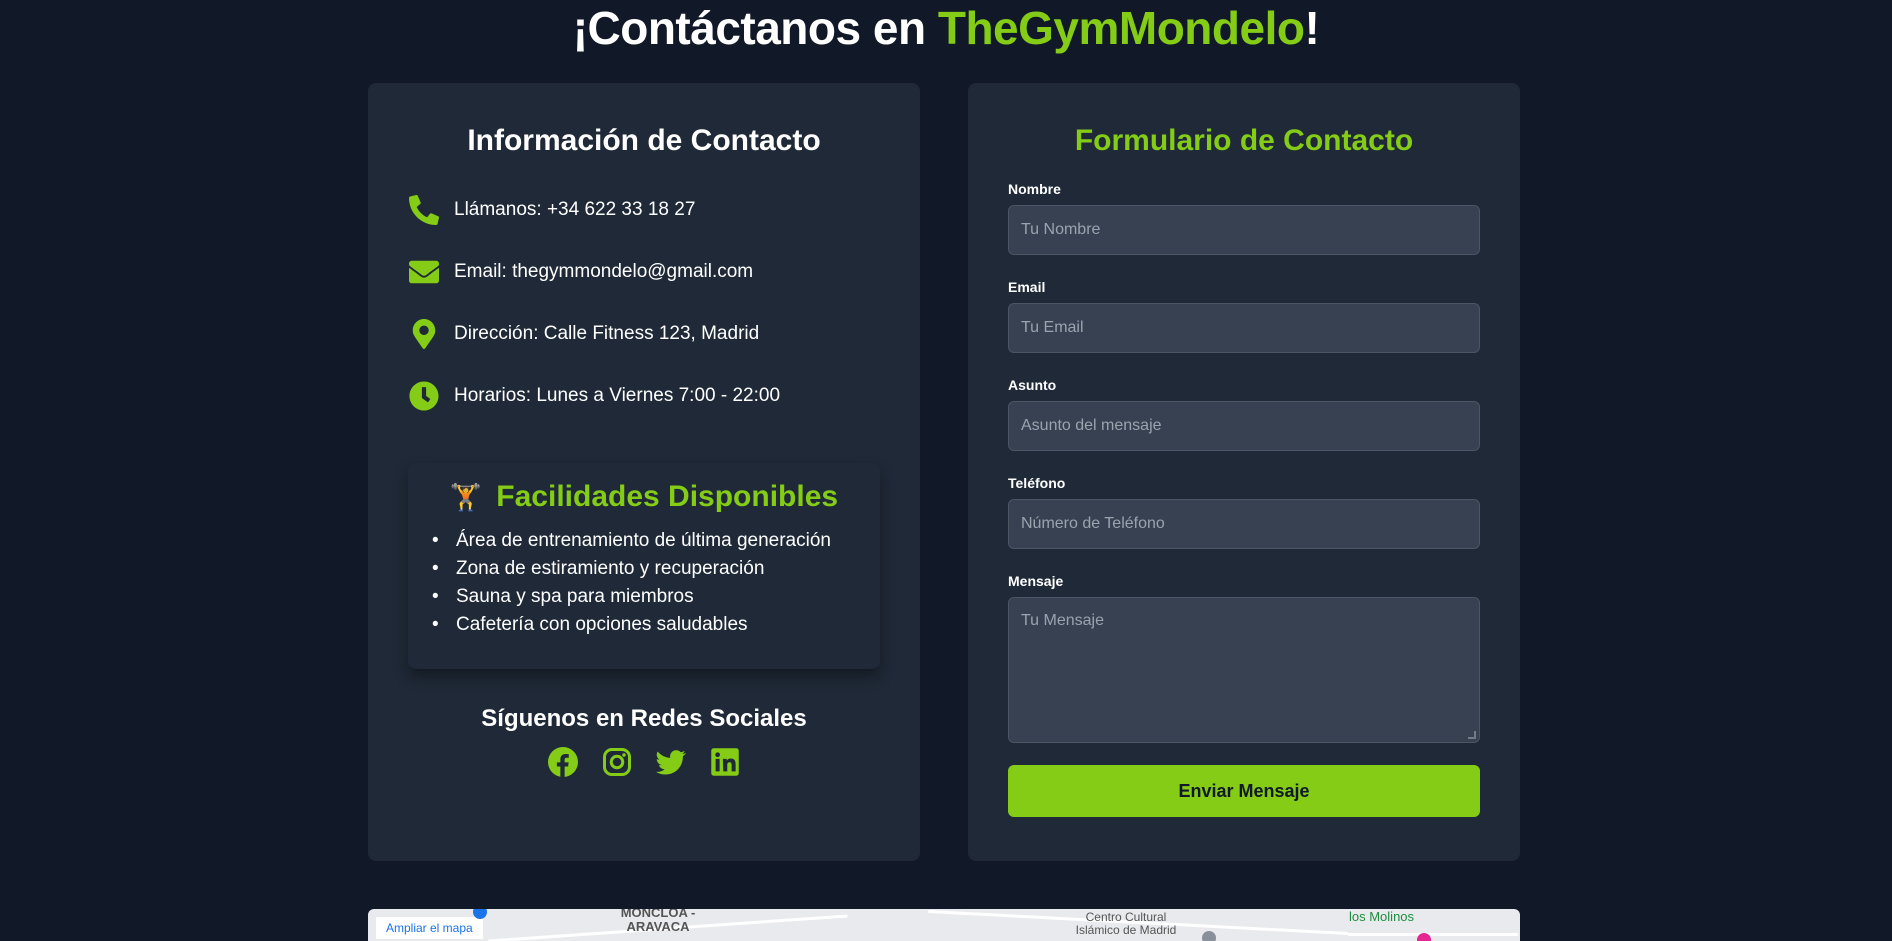 The height and width of the screenshot is (941, 1892). Describe the element at coordinates (604, 271) in the screenshot. I see `contact-email-text: Email: thegymmondelo@gmail.com` at that location.